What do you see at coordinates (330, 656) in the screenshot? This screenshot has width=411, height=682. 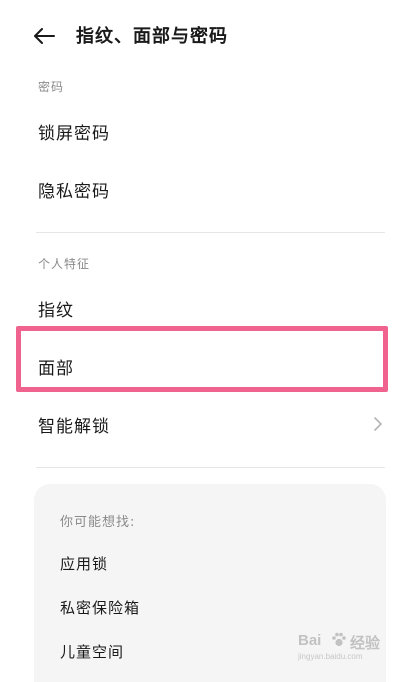 I see `watermark-url: jingyan.baidu.com` at bounding box center [330, 656].